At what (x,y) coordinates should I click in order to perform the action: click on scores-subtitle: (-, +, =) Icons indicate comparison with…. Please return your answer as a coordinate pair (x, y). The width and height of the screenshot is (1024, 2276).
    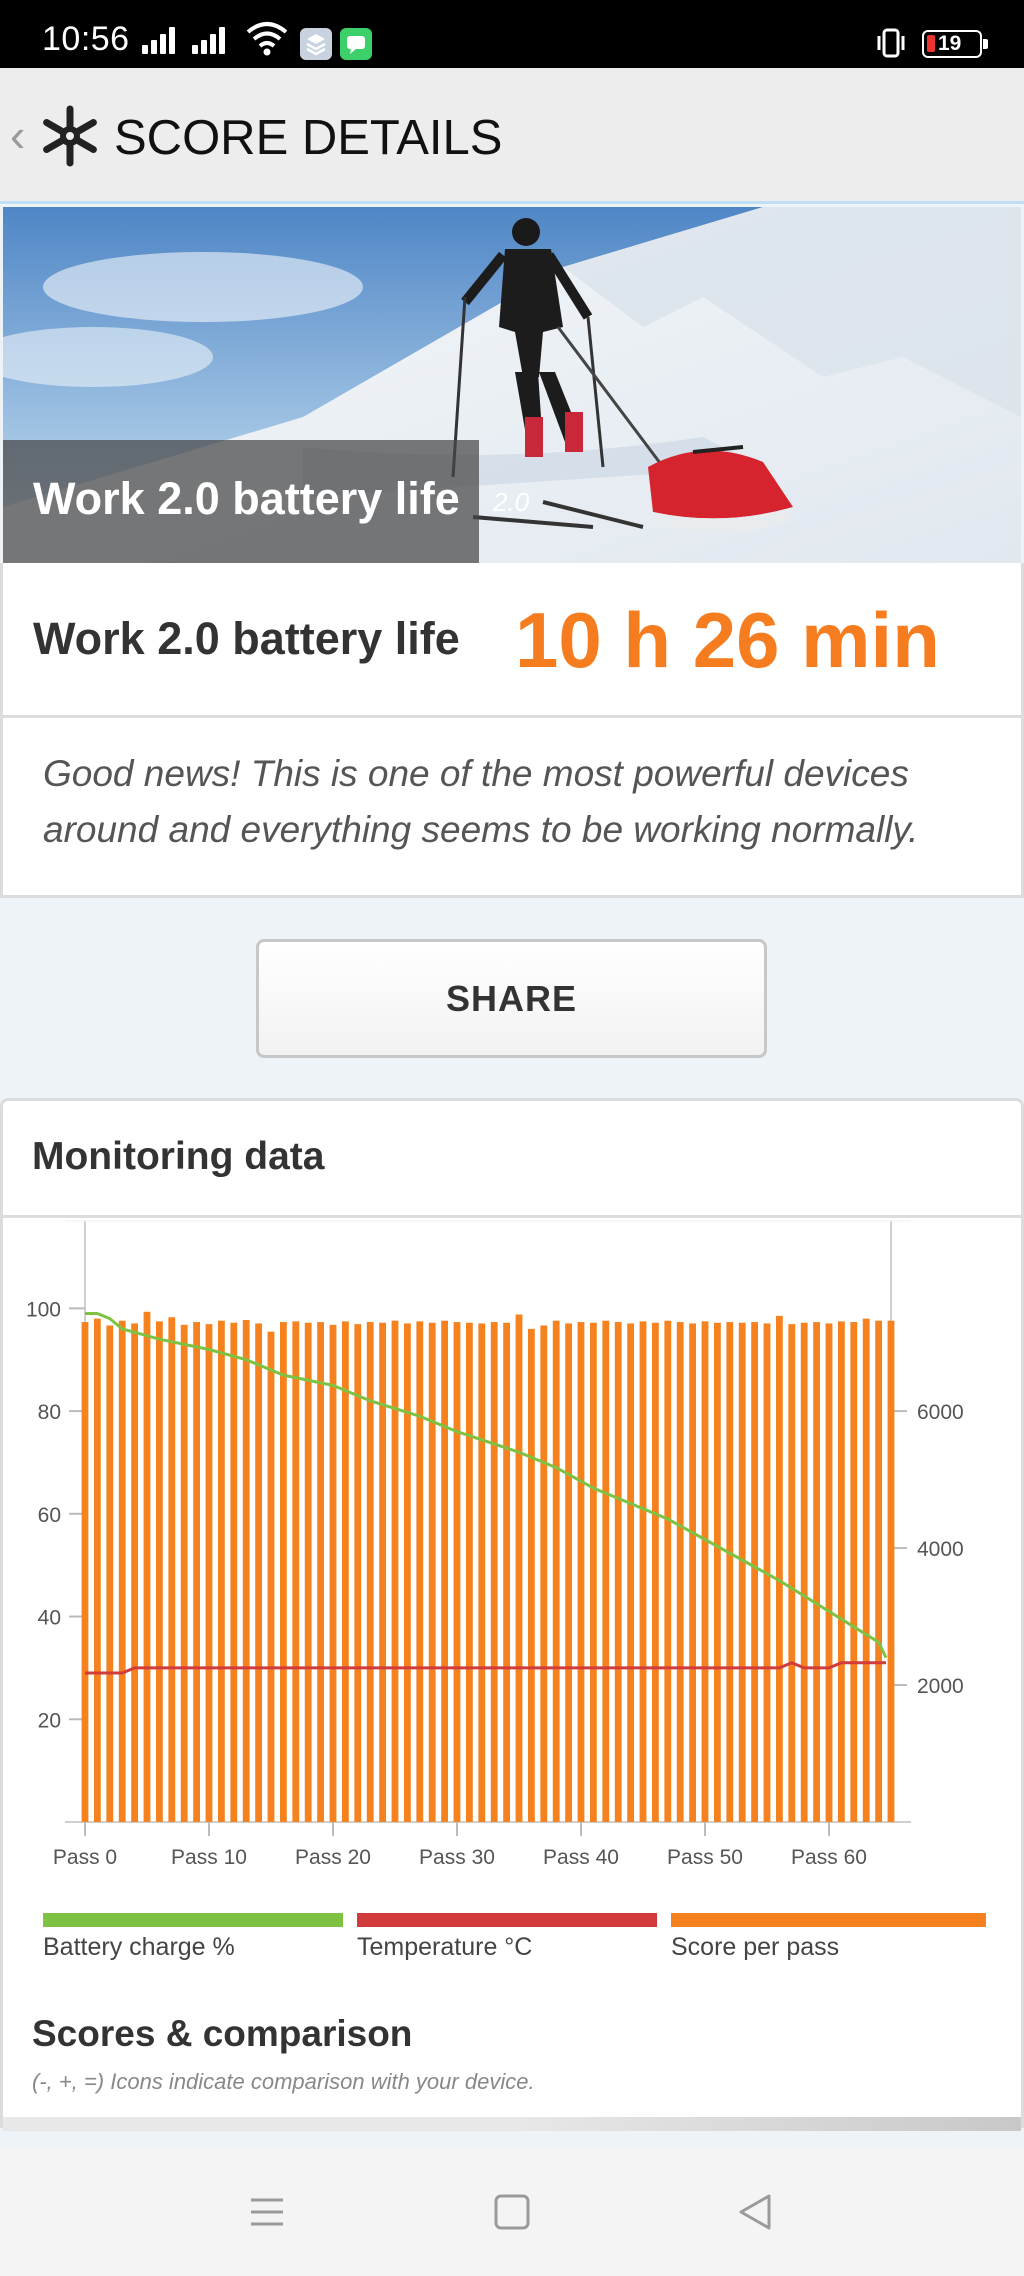
    Looking at the image, I should click on (283, 2081).